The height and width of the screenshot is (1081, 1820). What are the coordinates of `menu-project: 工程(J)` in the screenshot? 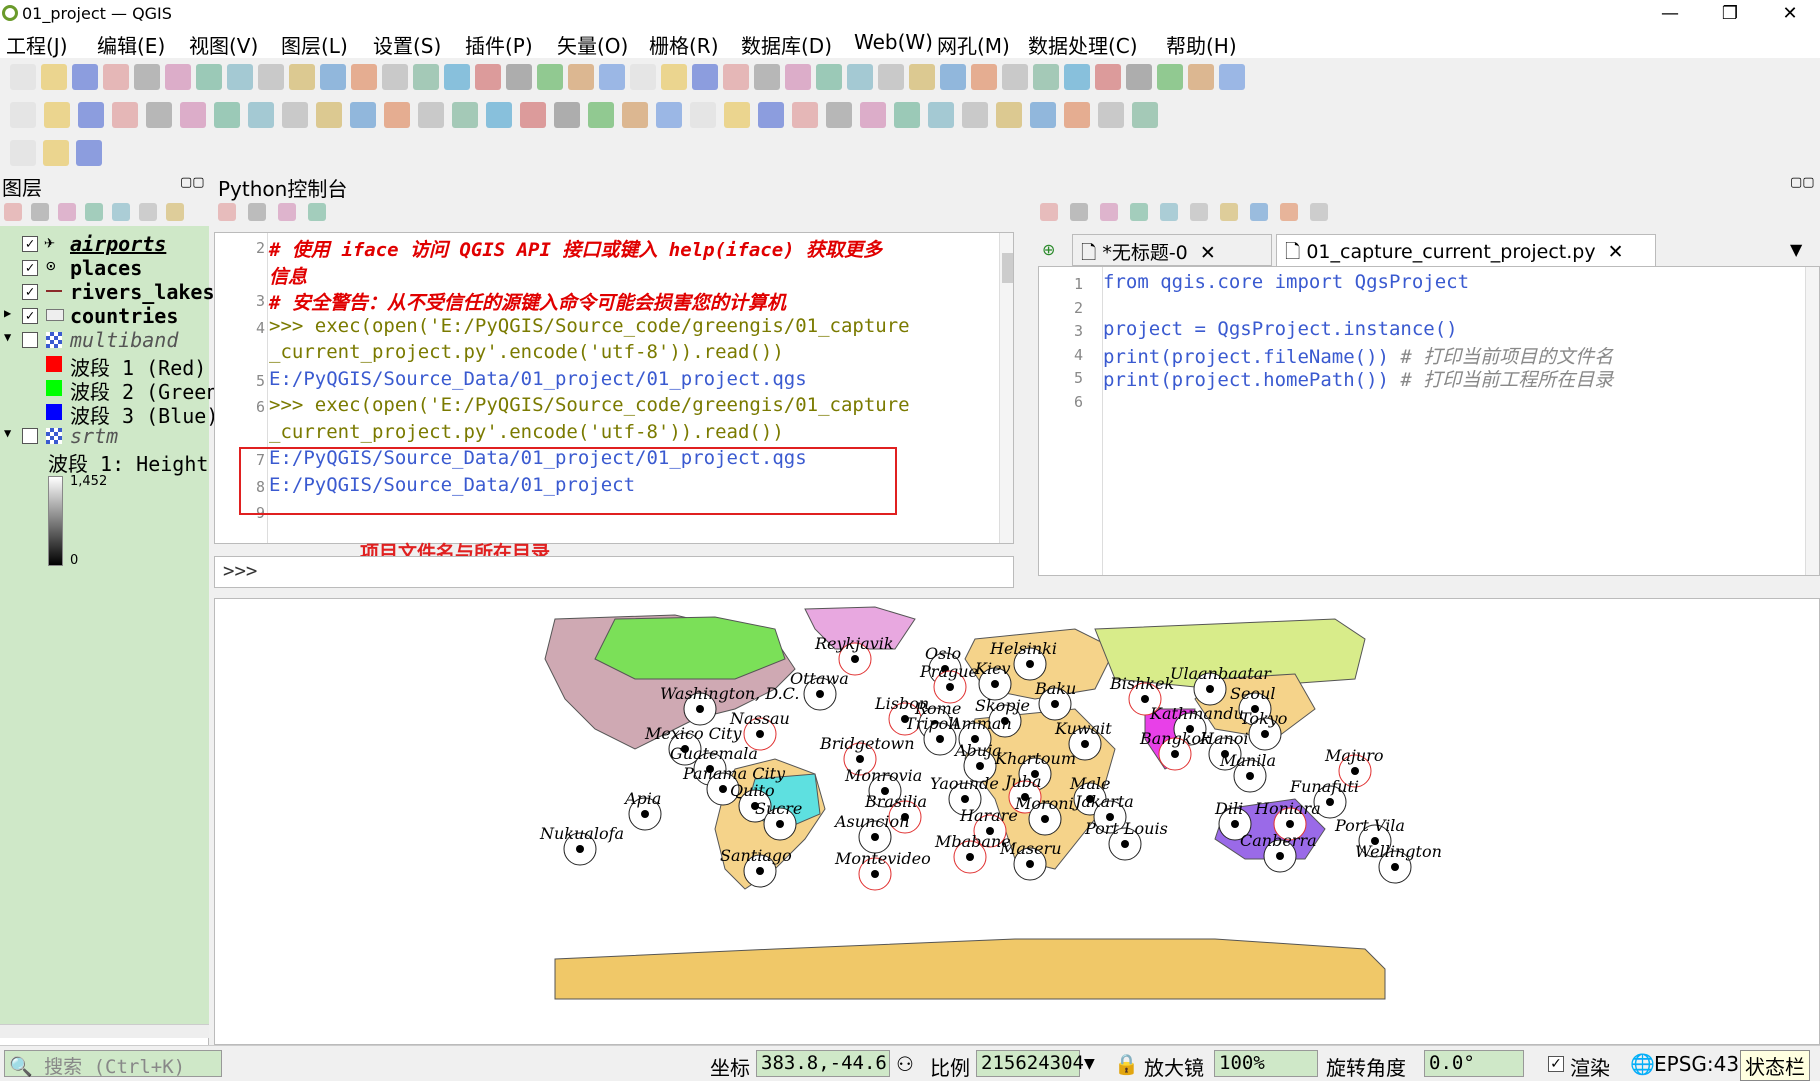 It's located at (37, 44).